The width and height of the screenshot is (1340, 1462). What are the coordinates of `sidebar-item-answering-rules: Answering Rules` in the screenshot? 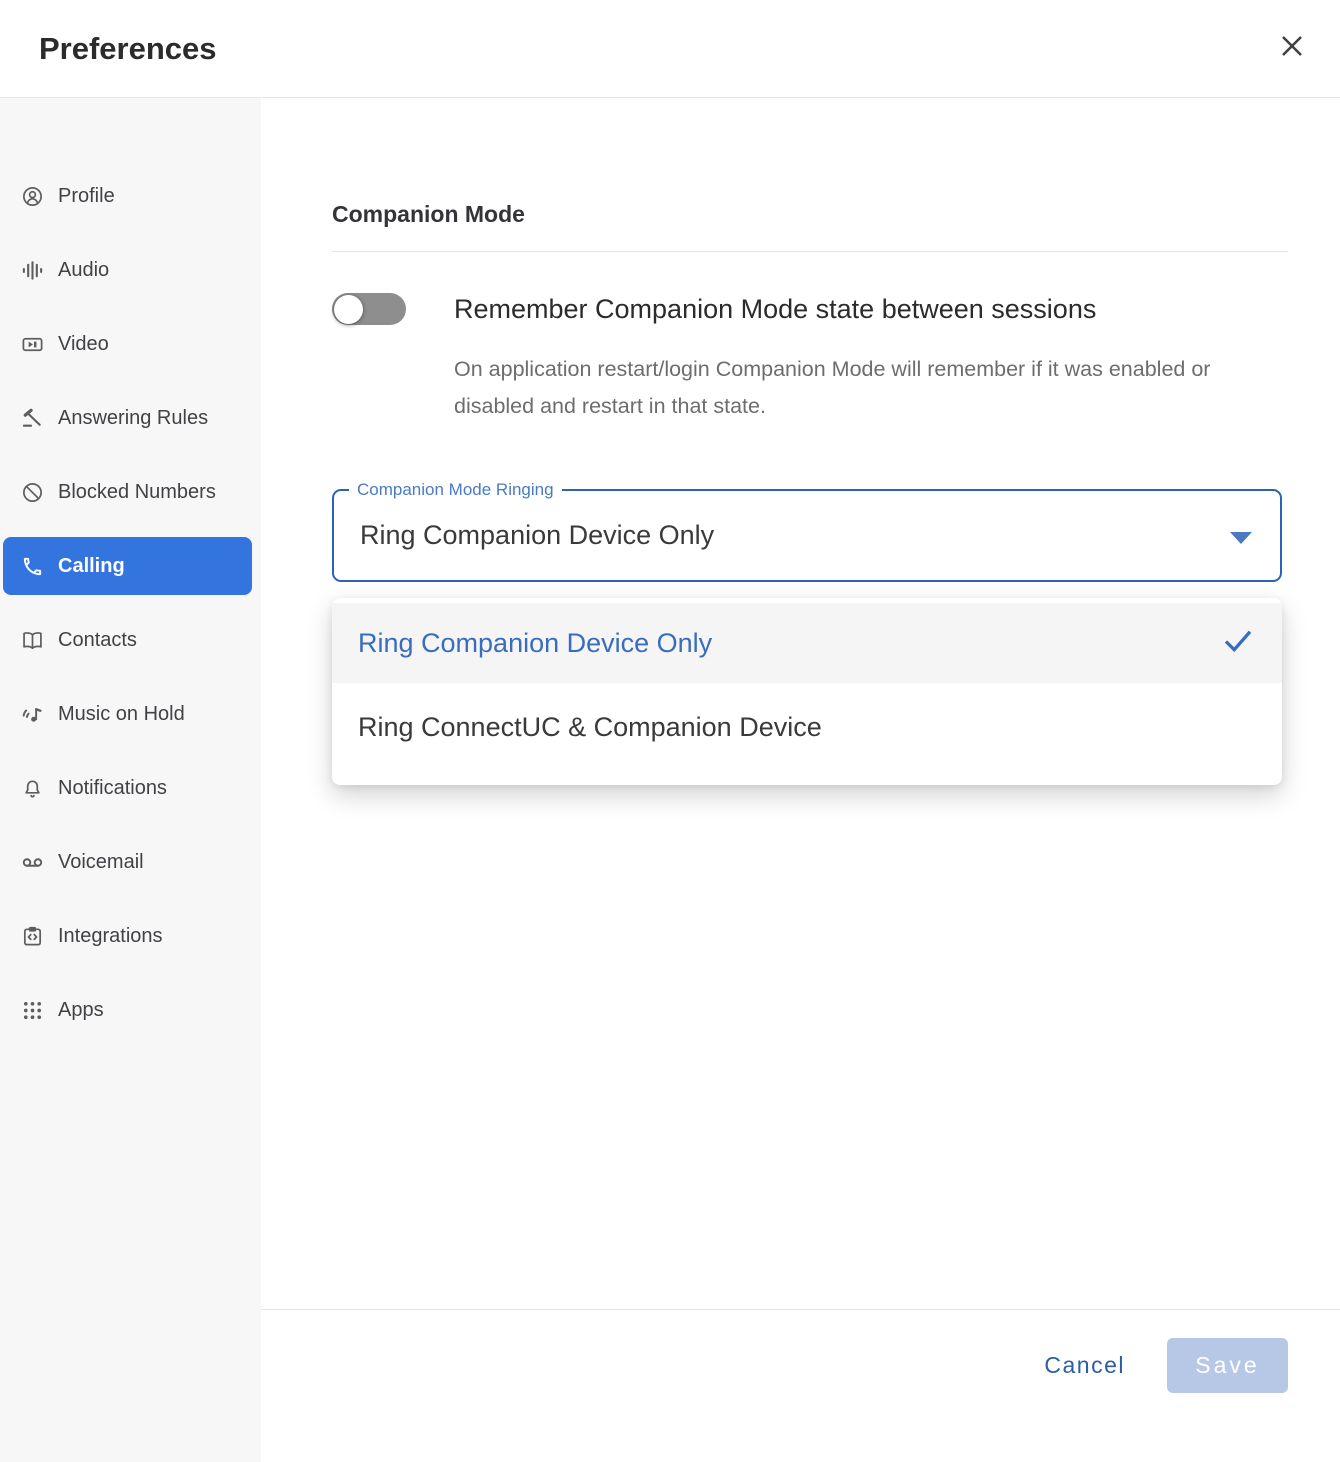 It's located at (127, 418).